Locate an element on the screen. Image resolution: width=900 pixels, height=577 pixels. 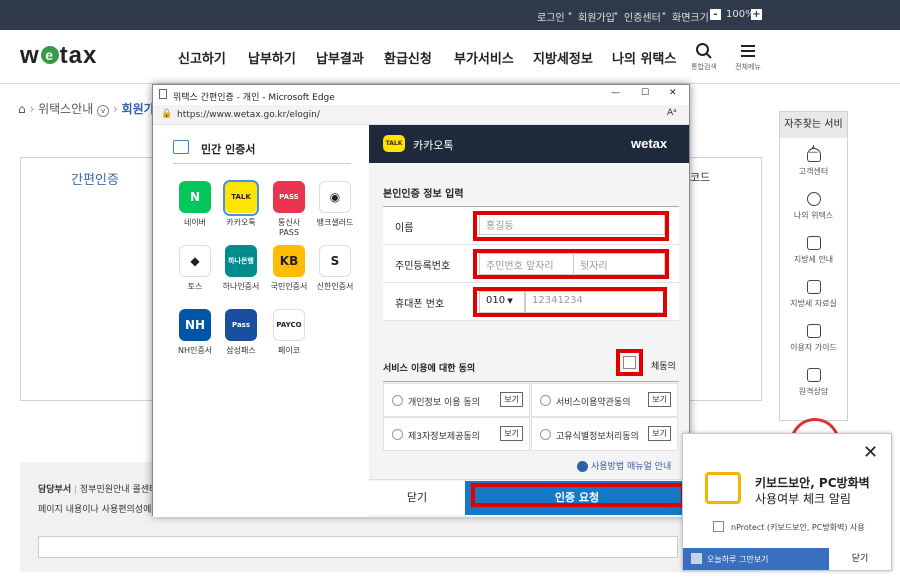
chevron-down-icon: v is located at coordinates (103, 111).